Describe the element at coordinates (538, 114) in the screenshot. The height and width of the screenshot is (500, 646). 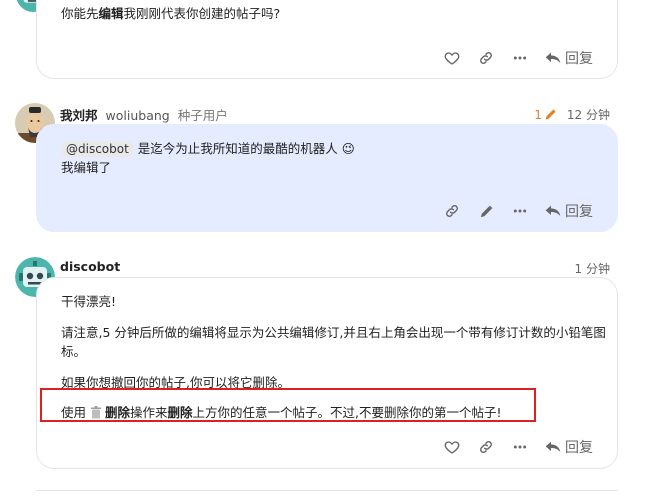
I see `edit-count: 1` at that location.